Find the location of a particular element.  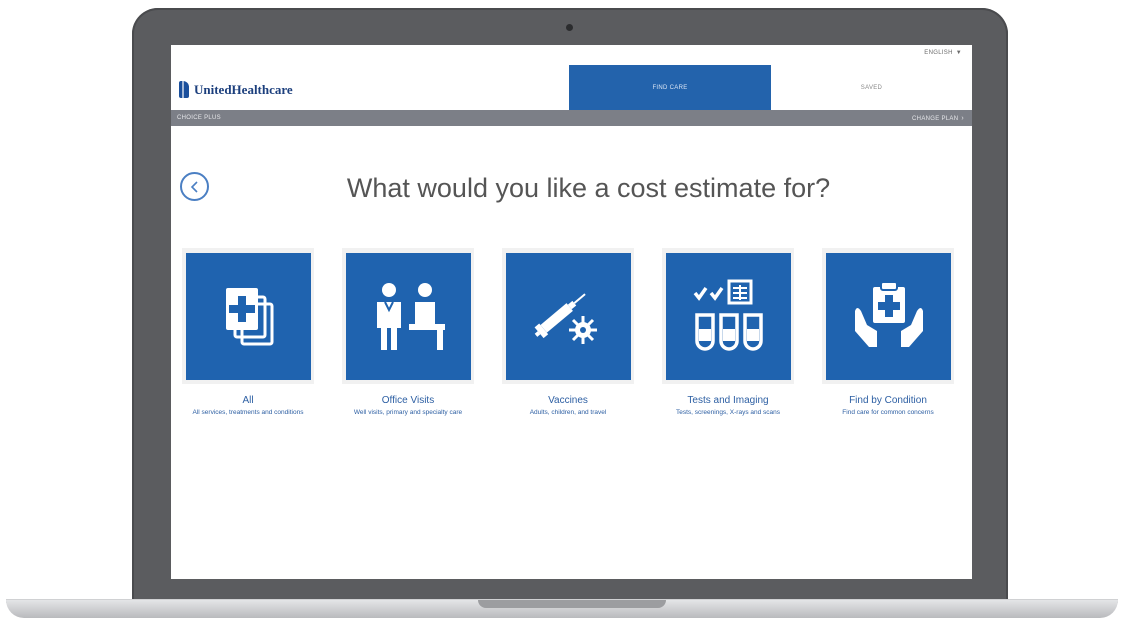

camera-icon is located at coordinates (569, 27).